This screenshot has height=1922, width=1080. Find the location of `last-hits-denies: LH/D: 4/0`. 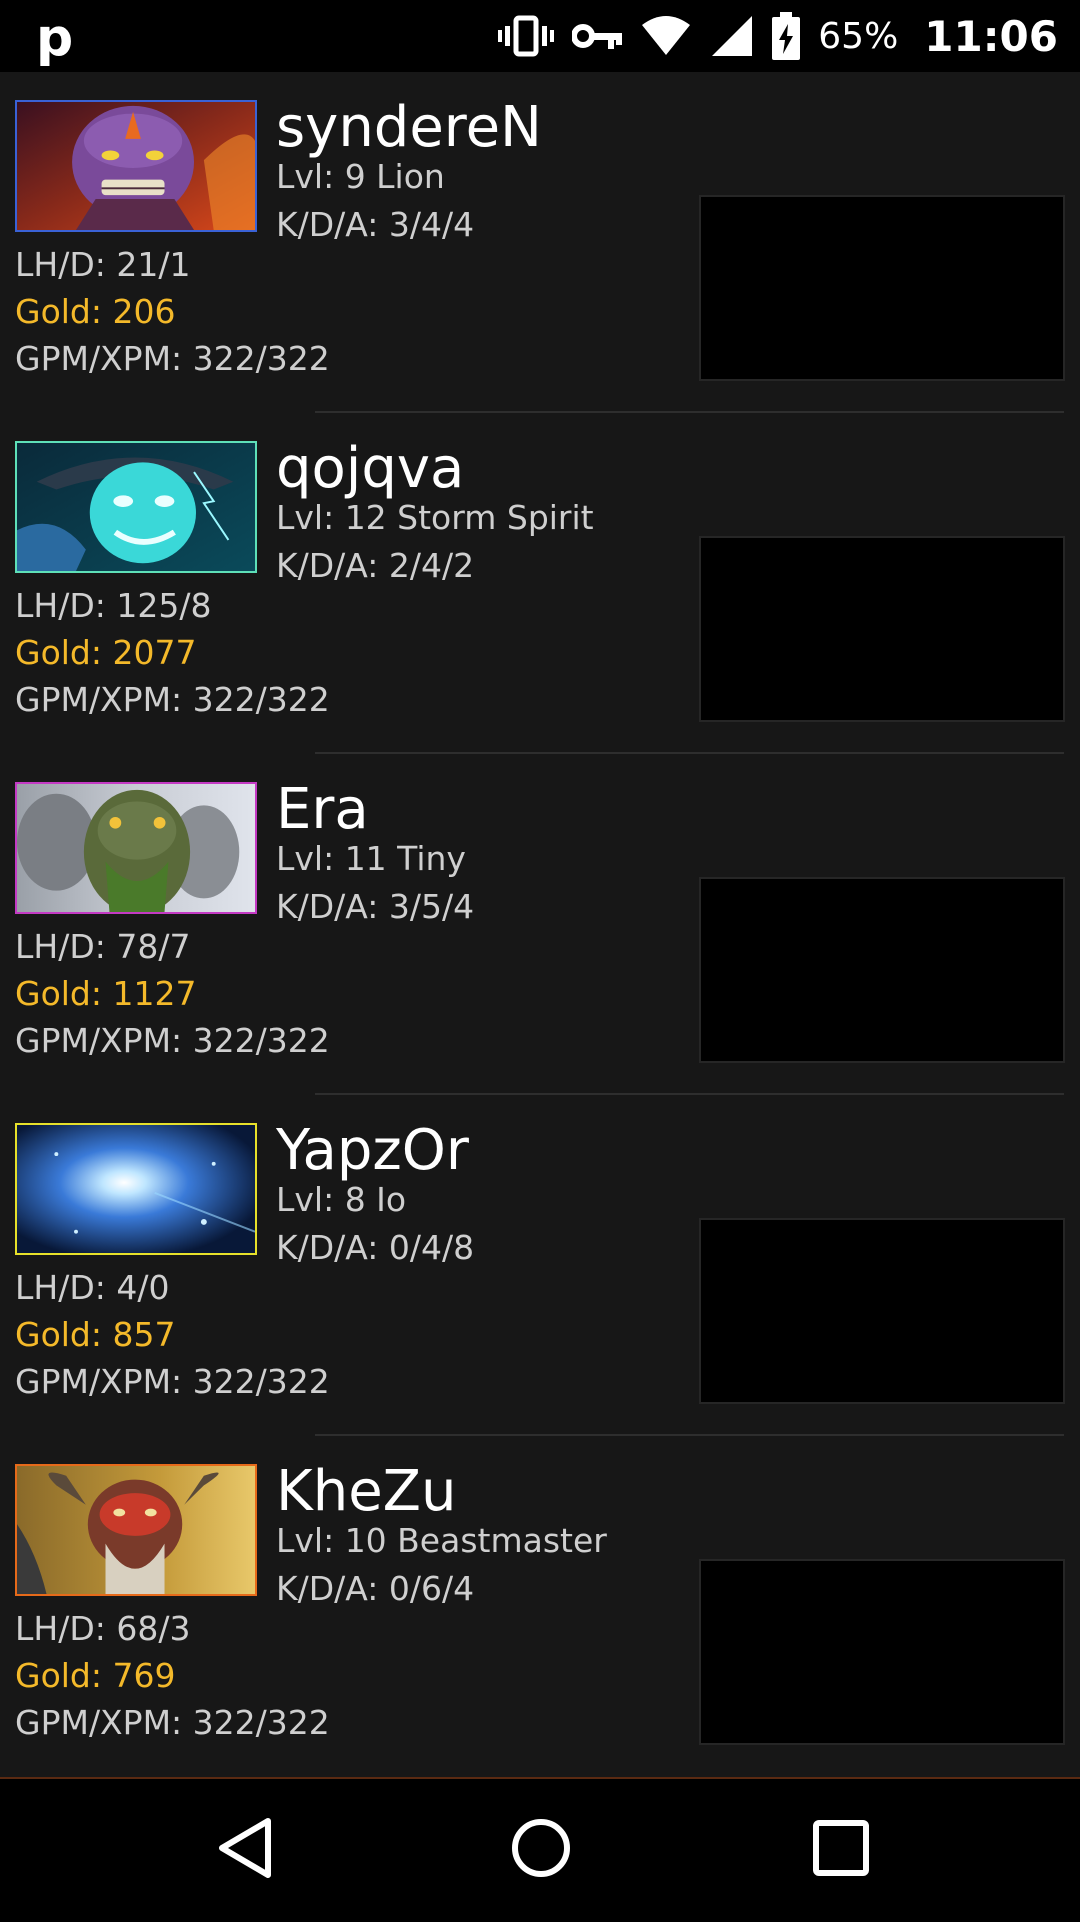

last-hits-denies: LH/D: 4/0 is located at coordinates (92, 1287).